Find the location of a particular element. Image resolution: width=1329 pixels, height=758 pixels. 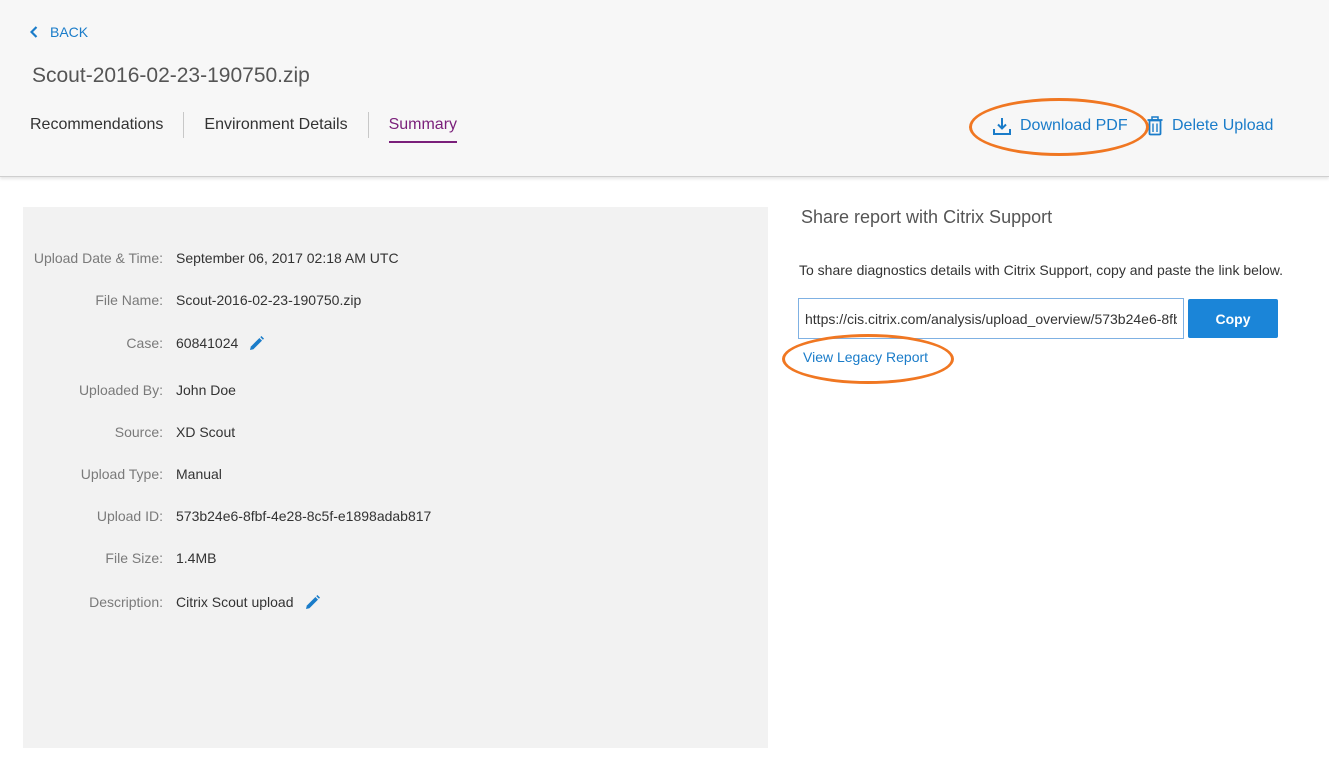

download-pdf-button: Download PDF is located at coordinates (1060, 126).